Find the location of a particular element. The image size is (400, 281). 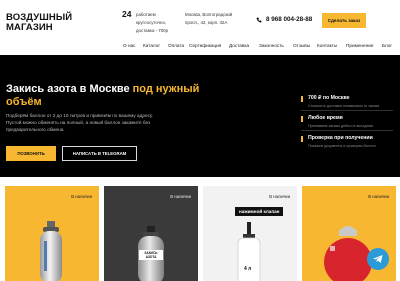

product-card: В наличии is located at coordinates (52, 233).